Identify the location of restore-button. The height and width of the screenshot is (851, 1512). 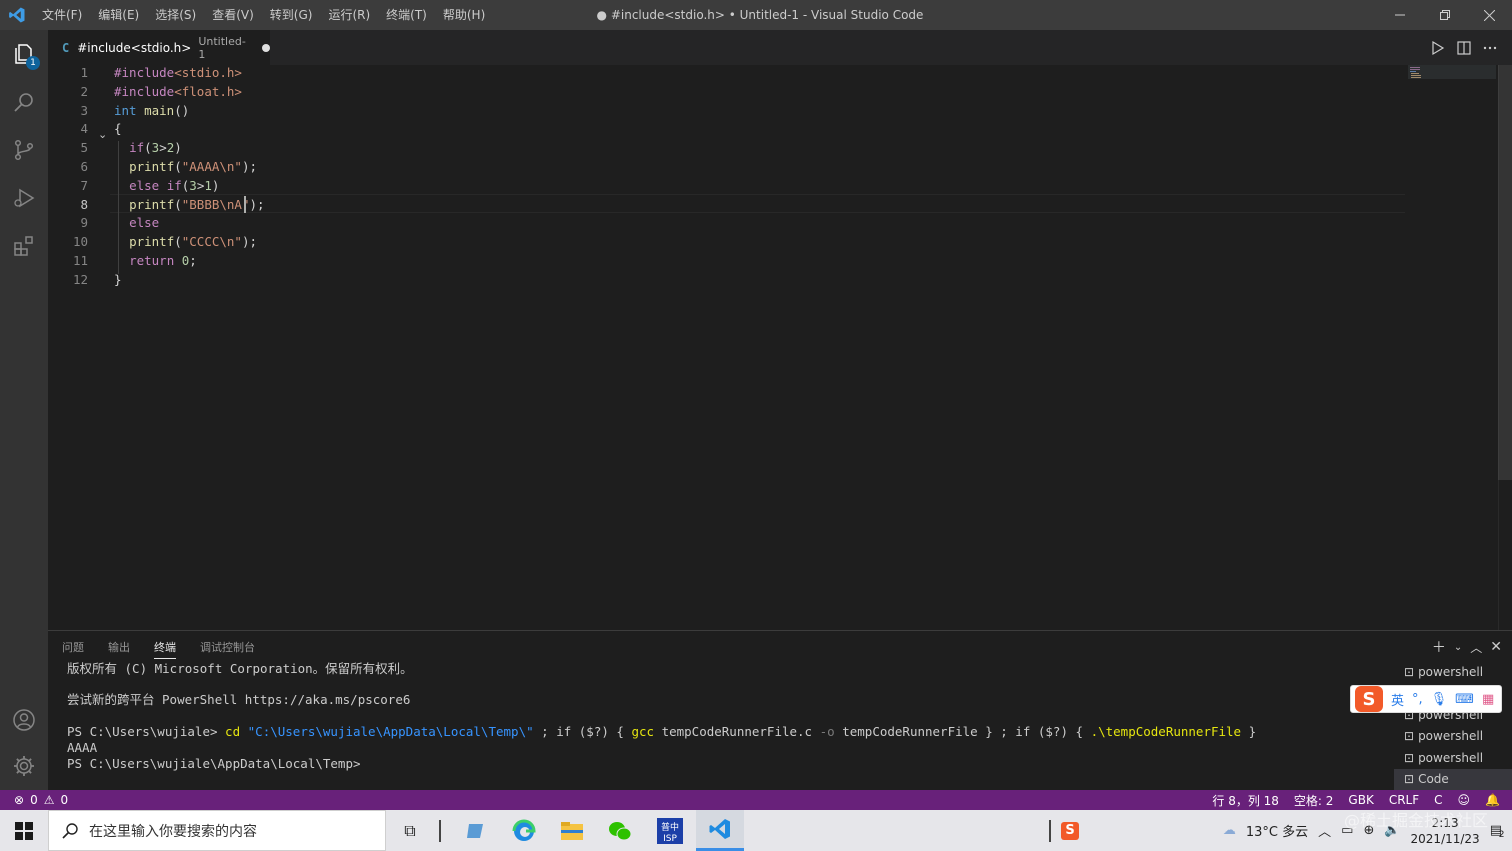
(1444, 15).